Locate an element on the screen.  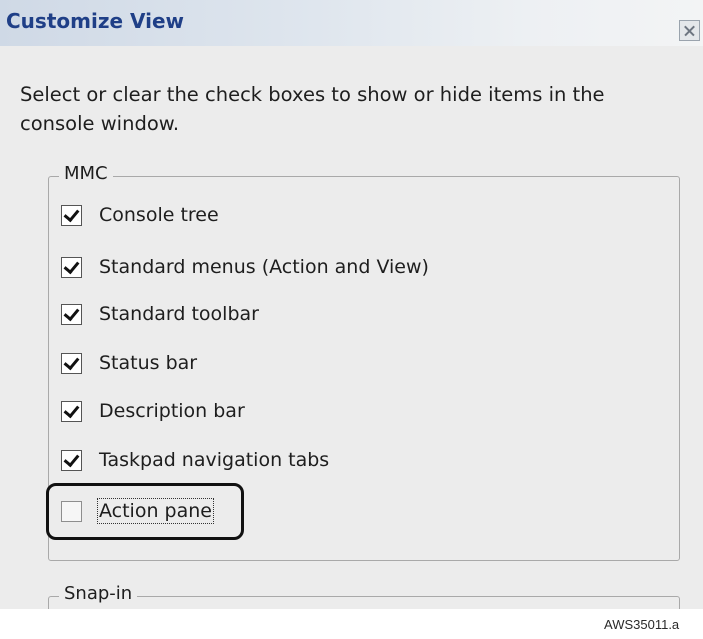
standard-menus-label: Standard menus (Action and View) is located at coordinates (264, 267).